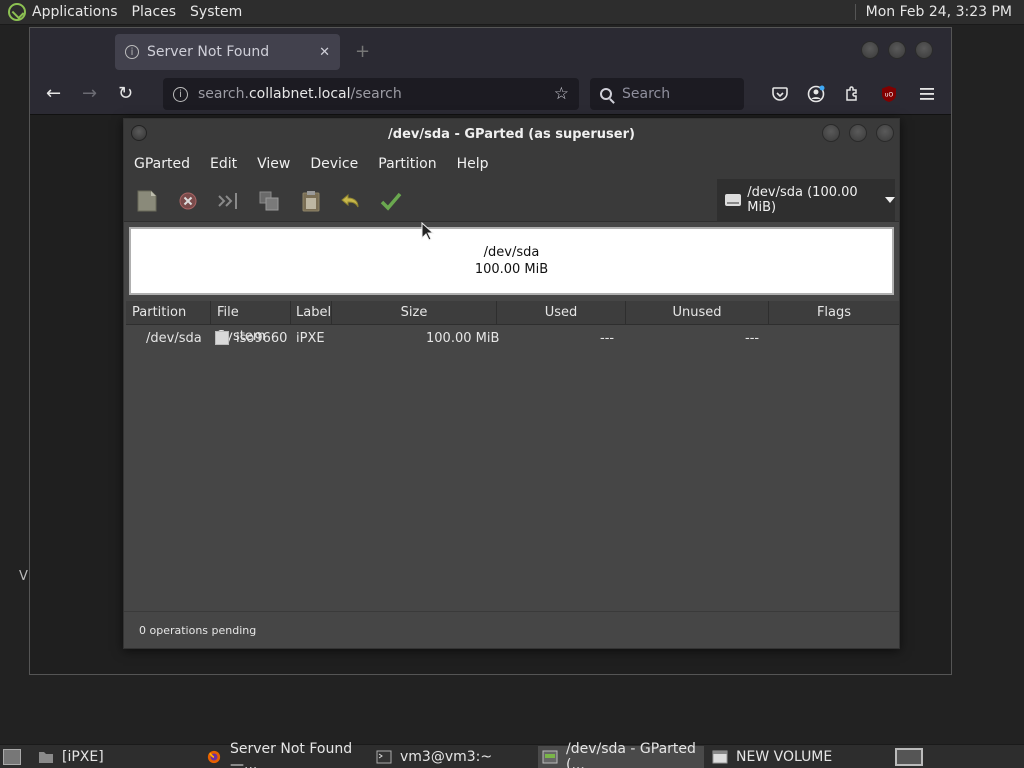  What do you see at coordinates (677, 94) in the screenshot?
I see `search-input` at bounding box center [677, 94].